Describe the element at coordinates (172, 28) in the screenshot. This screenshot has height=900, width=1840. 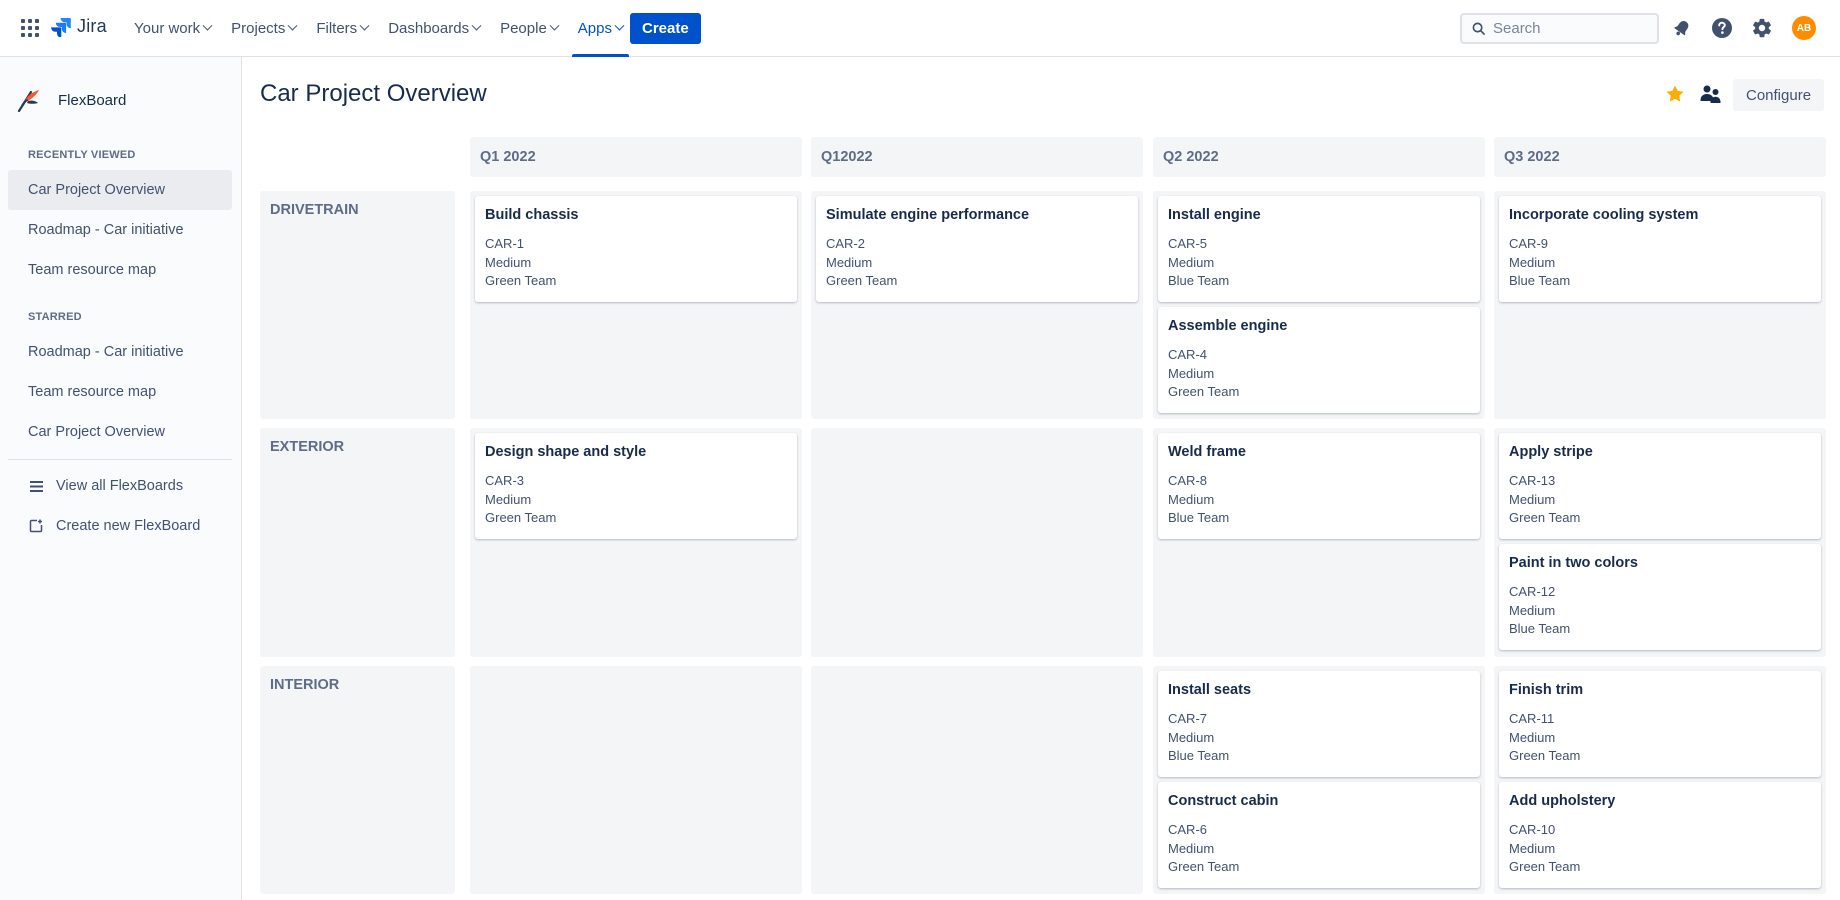
I see `nav-your-work: Your work` at that location.